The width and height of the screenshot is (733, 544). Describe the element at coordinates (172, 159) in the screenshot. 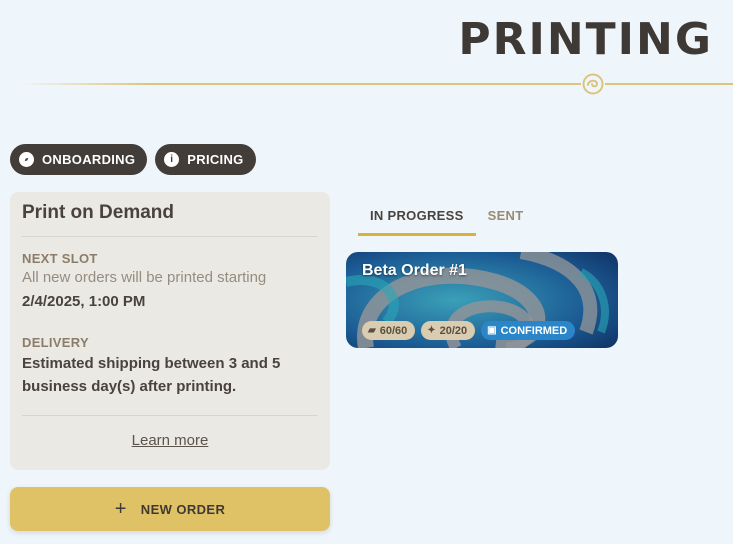

I see `info-icon: i` at that location.